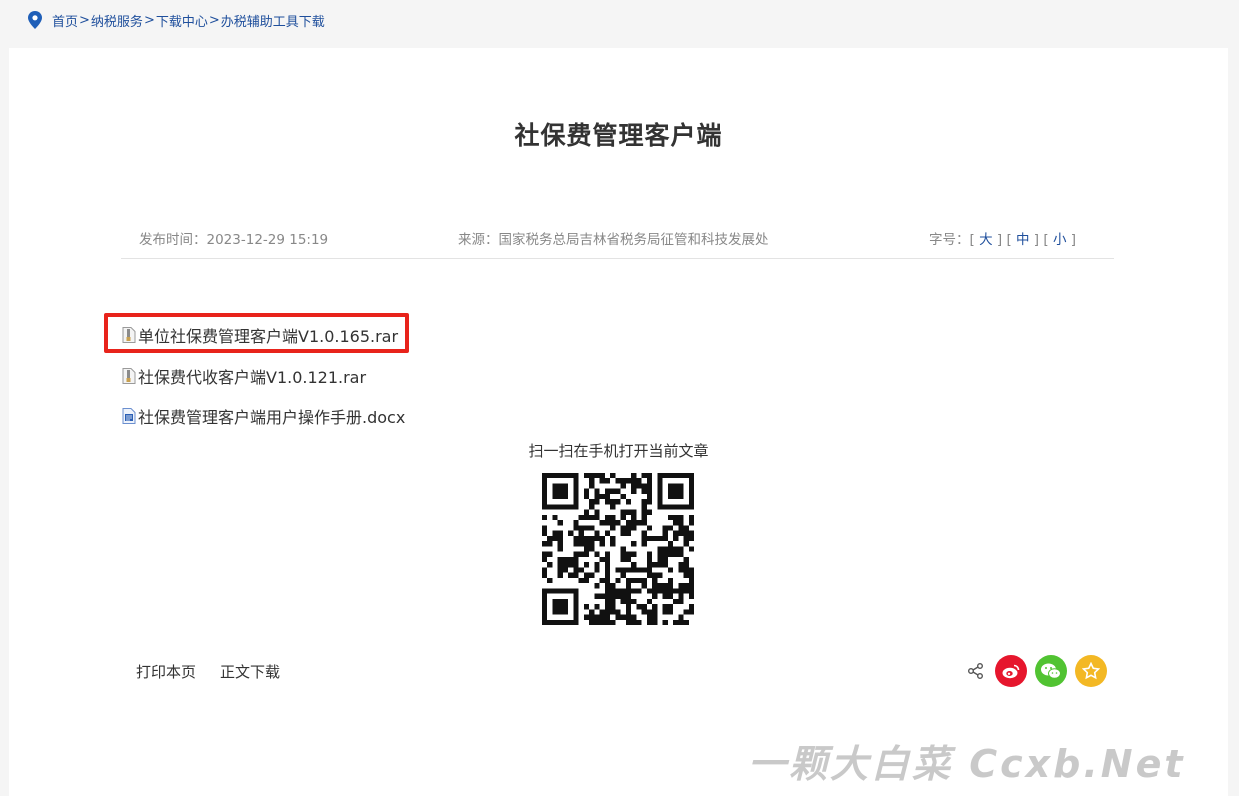 The height and width of the screenshot is (796, 1239). What do you see at coordinates (273, 20) in the screenshot?
I see `breadcrumb-tools-download: 办税辅助工具下载` at bounding box center [273, 20].